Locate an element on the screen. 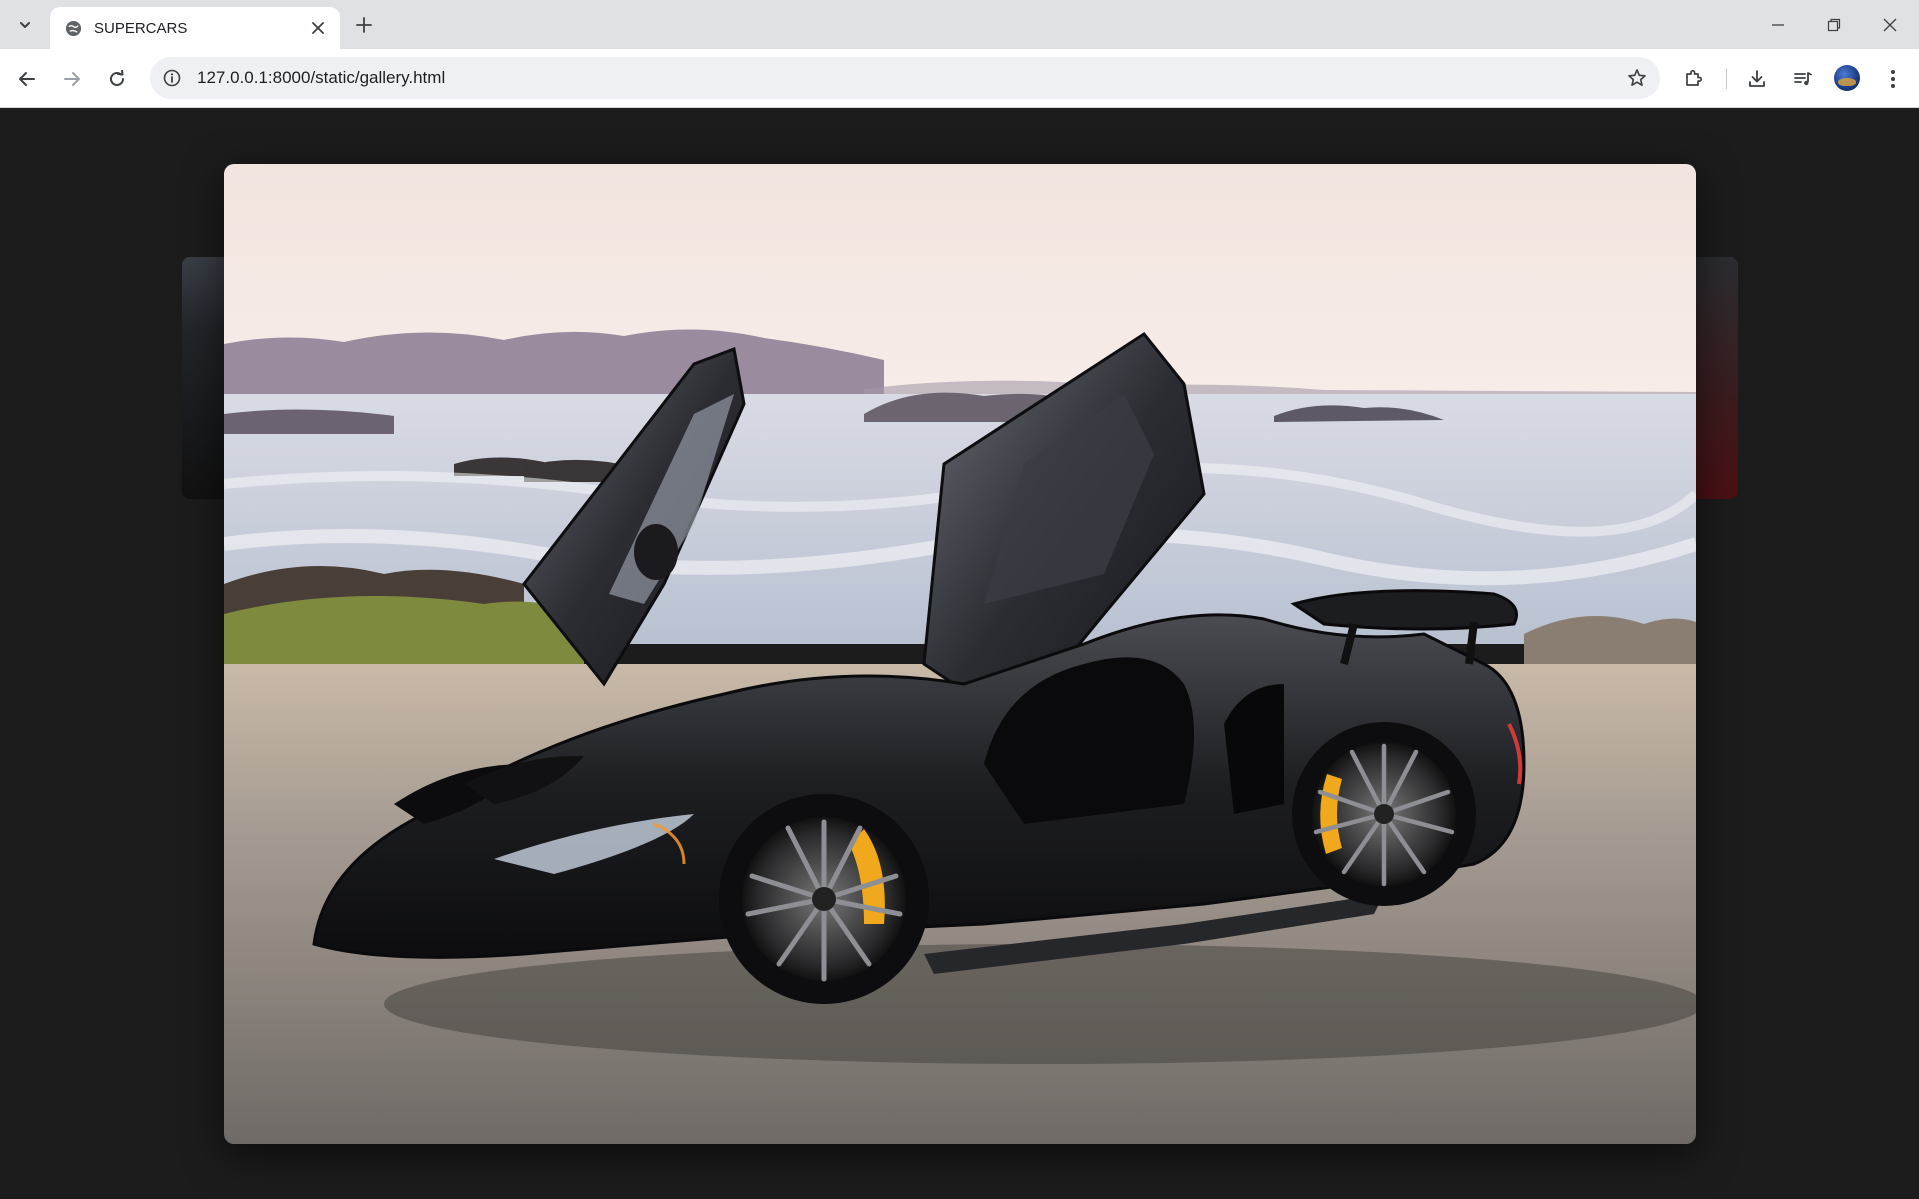  tab-strip: SUPERCARS is located at coordinates (959, 24).